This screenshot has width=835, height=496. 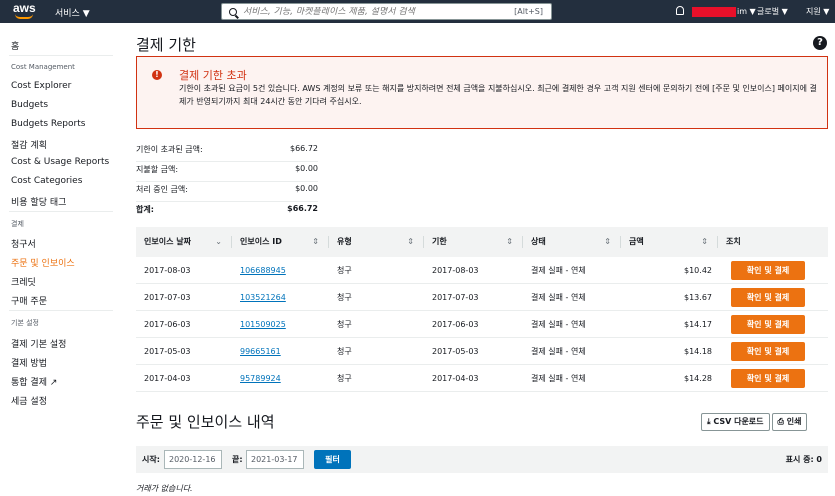 What do you see at coordinates (772, 11) in the screenshot?
I see `region-menu: 글로벌 ▼` at bounding box center [772, 11].